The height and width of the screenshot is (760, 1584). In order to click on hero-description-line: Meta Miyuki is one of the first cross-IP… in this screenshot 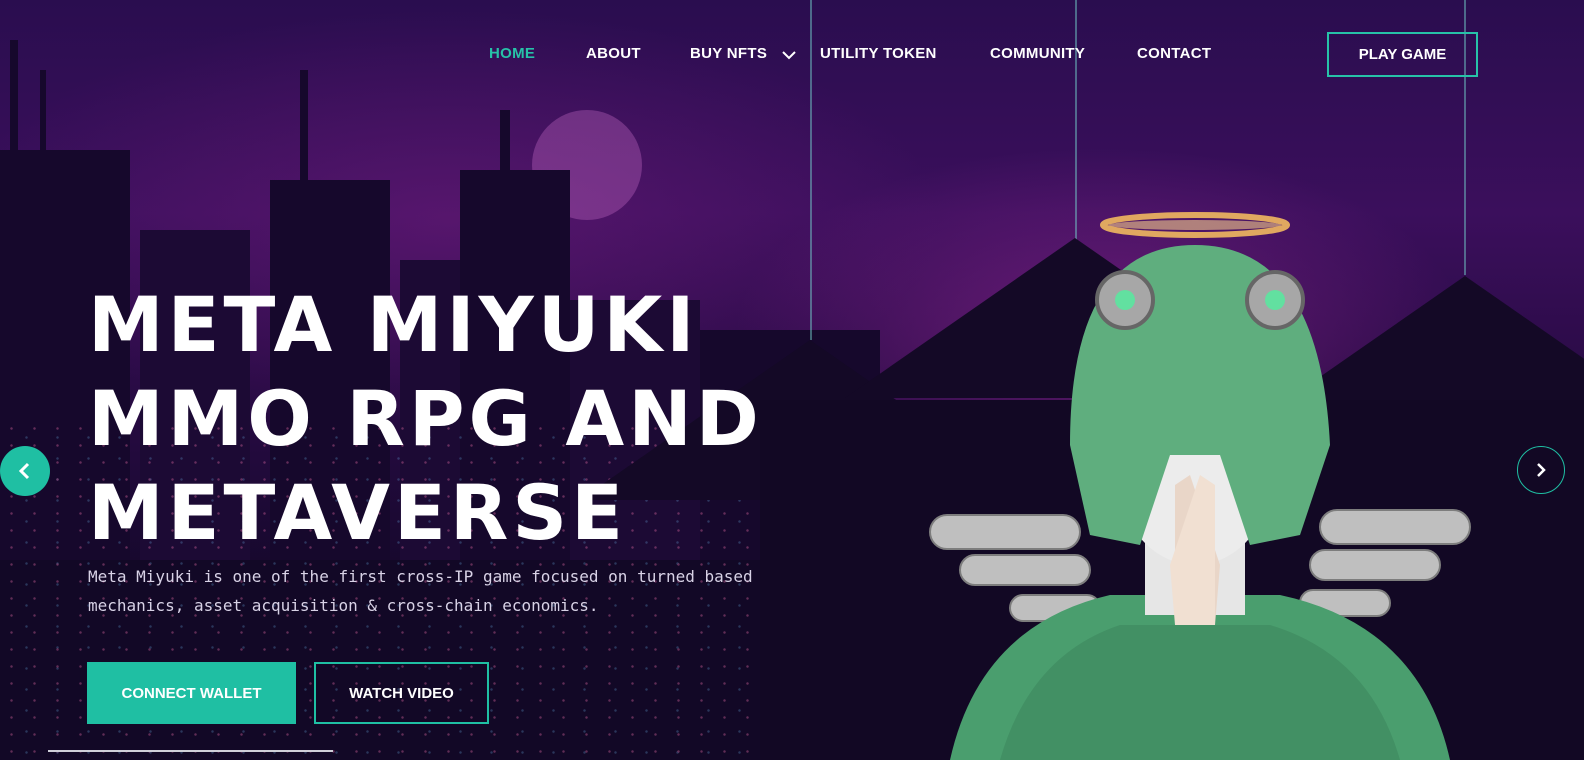, I will do `click(420, 576)`.